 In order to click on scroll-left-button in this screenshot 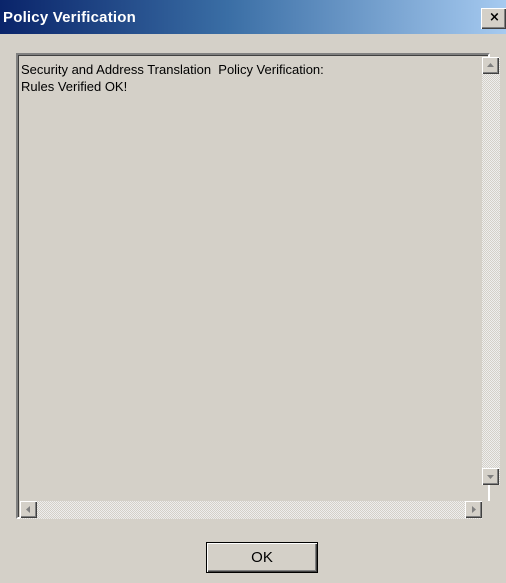, I will do `click(28, 509)`.